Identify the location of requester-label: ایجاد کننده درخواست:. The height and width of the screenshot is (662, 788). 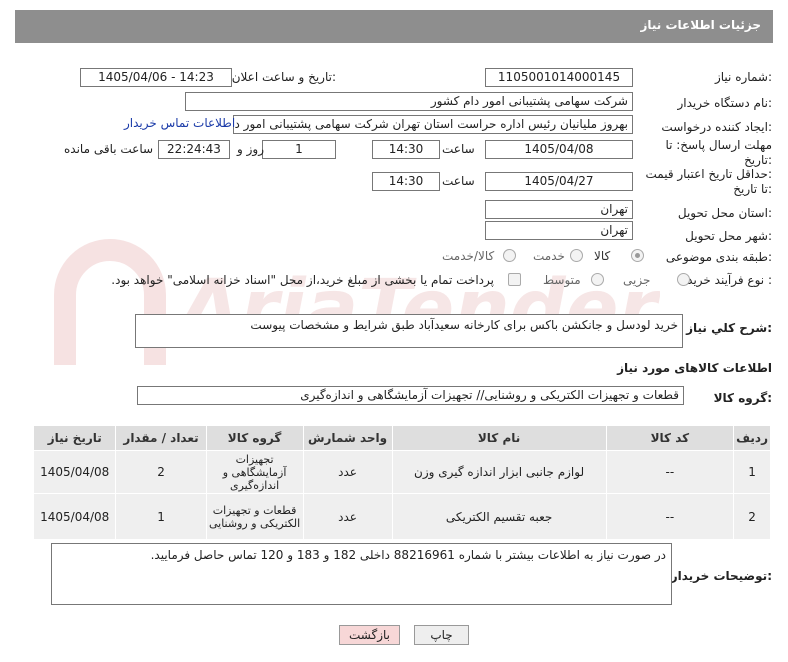
(716, 127).